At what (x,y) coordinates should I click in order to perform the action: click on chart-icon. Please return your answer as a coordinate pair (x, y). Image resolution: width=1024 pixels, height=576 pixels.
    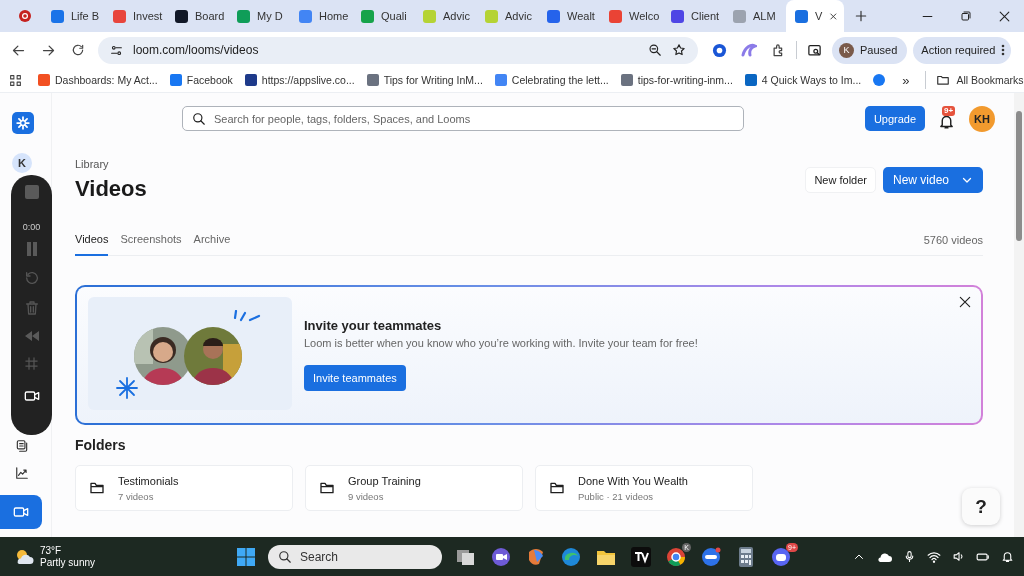
    Looking at the image, I should click on (22, 473).